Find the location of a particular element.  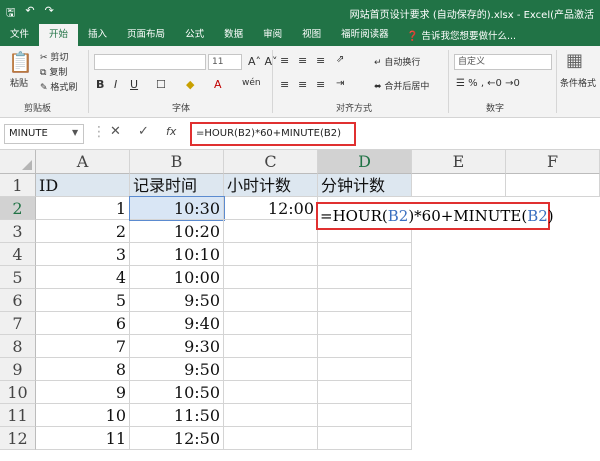

cell-c3 is located at coordinates (271, 231).